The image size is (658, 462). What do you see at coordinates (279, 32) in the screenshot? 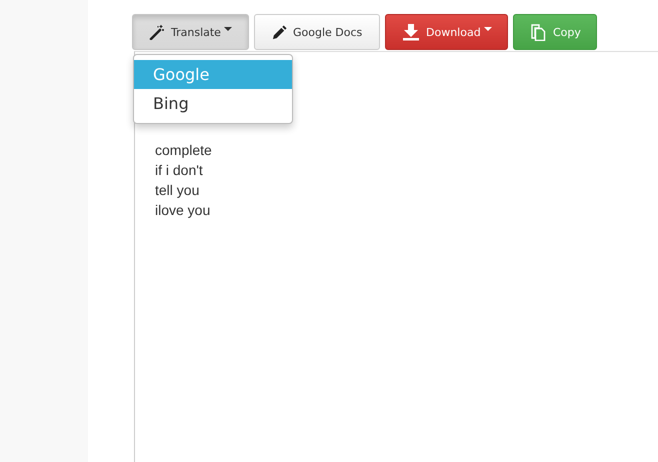
I see `pencil-icon` at bounding box center [279, 32].